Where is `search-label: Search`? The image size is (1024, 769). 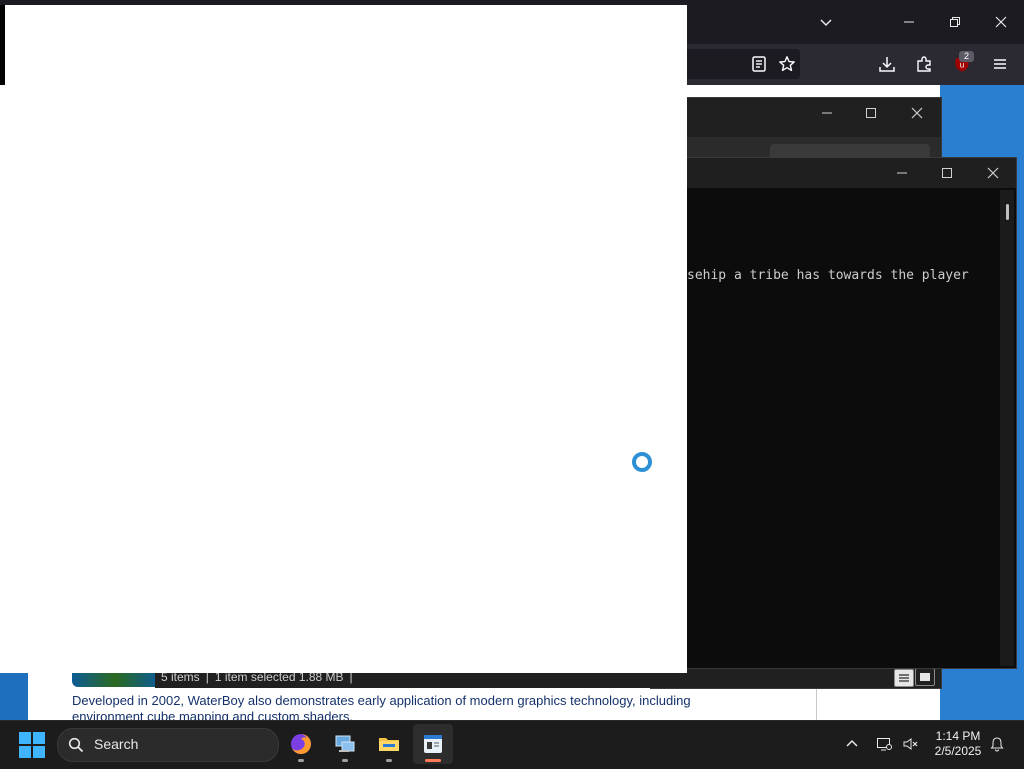
search-label: Search is located at coordinates (116, 744).